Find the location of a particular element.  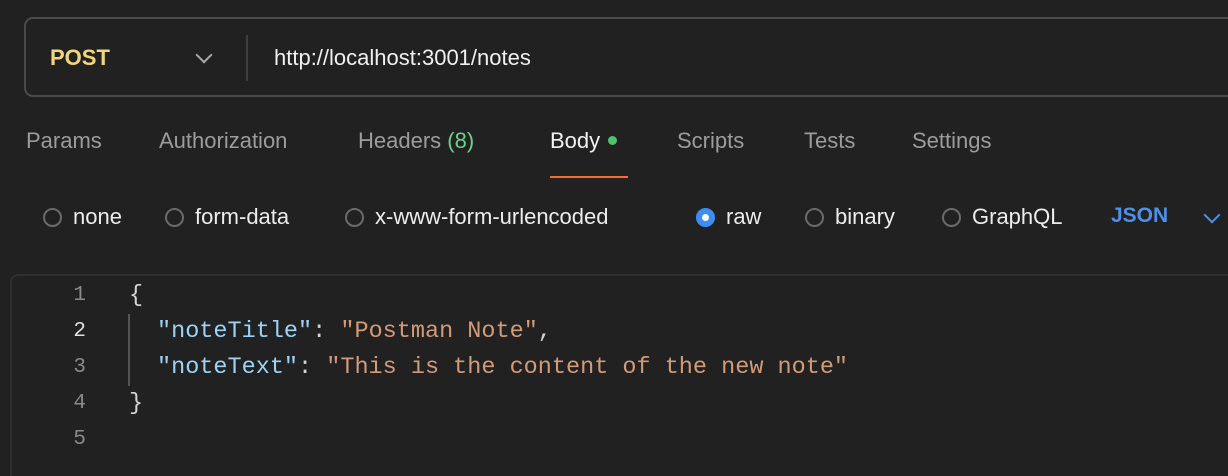

active-tab-indicator is located at coordinates (589, 177).